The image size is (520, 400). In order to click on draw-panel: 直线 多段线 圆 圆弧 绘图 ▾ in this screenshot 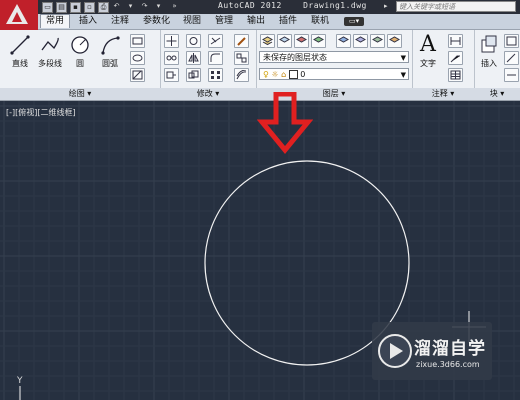, I will do `click(80, 65)`.